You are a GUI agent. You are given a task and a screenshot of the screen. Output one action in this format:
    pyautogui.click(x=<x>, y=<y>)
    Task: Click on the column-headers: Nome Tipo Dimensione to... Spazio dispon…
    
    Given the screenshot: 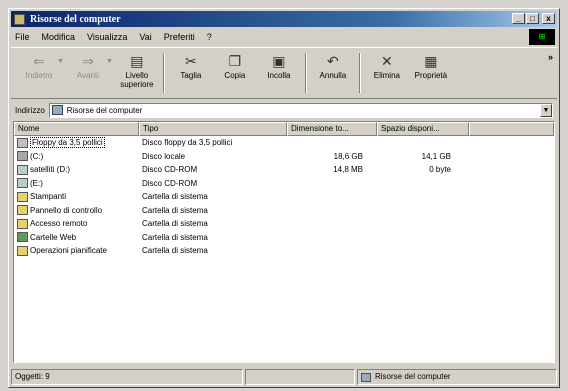 What is the action you would take?
    pyautogui.click(x=284, y=129)
    